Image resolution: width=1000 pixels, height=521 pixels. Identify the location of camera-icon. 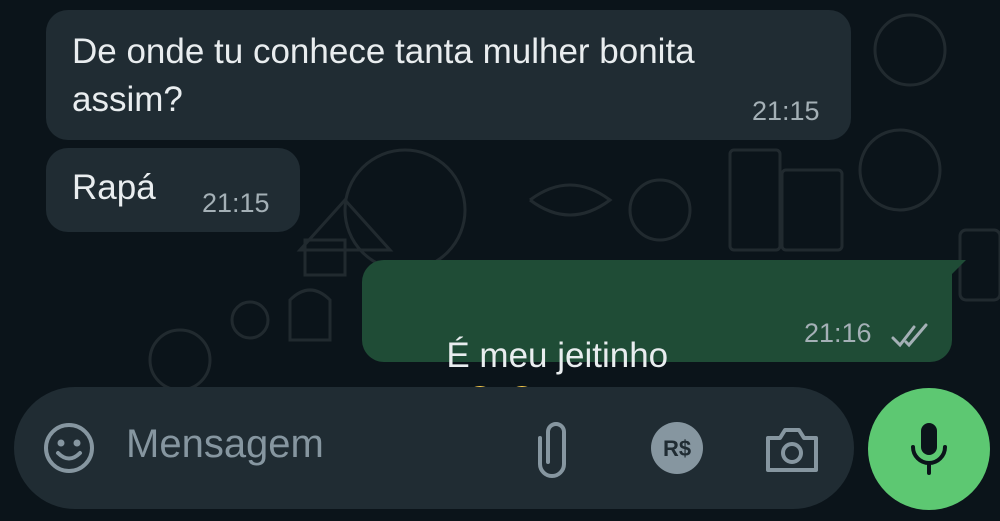
(792, 449).